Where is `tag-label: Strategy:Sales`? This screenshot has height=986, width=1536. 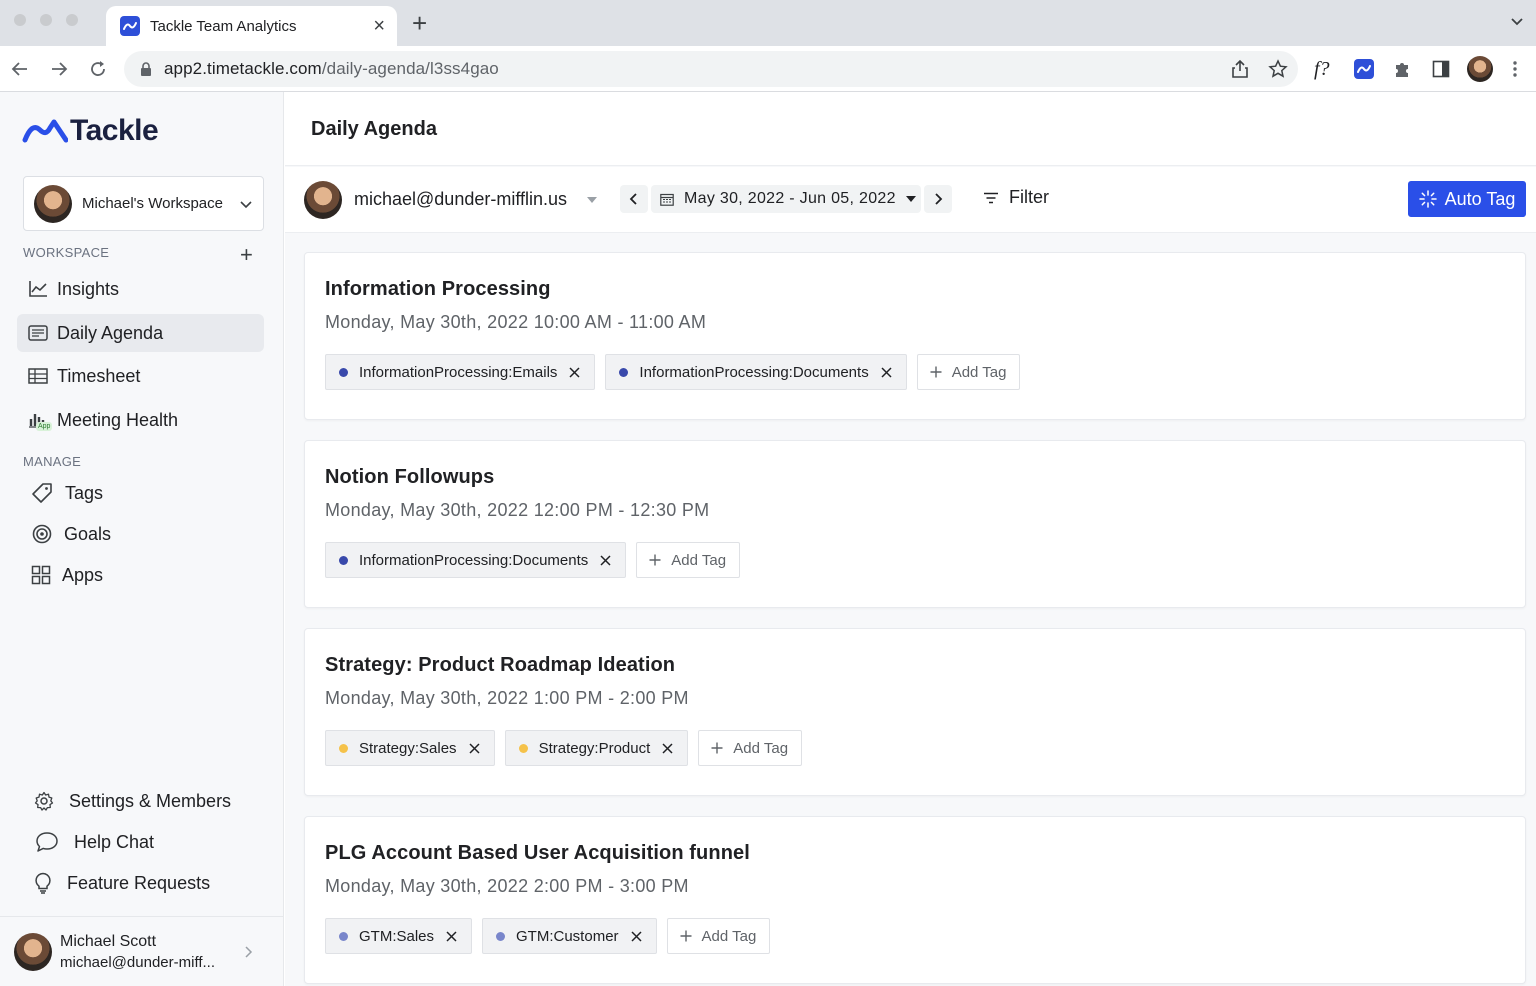 tag-label: Strategy:Sales is located at coordinates (408, 748).